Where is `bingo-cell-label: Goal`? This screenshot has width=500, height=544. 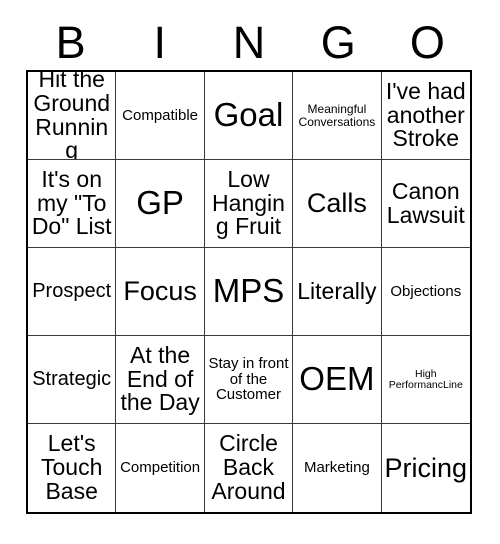
bingo-cell-label: Goal is located at coordinates (248, 115).